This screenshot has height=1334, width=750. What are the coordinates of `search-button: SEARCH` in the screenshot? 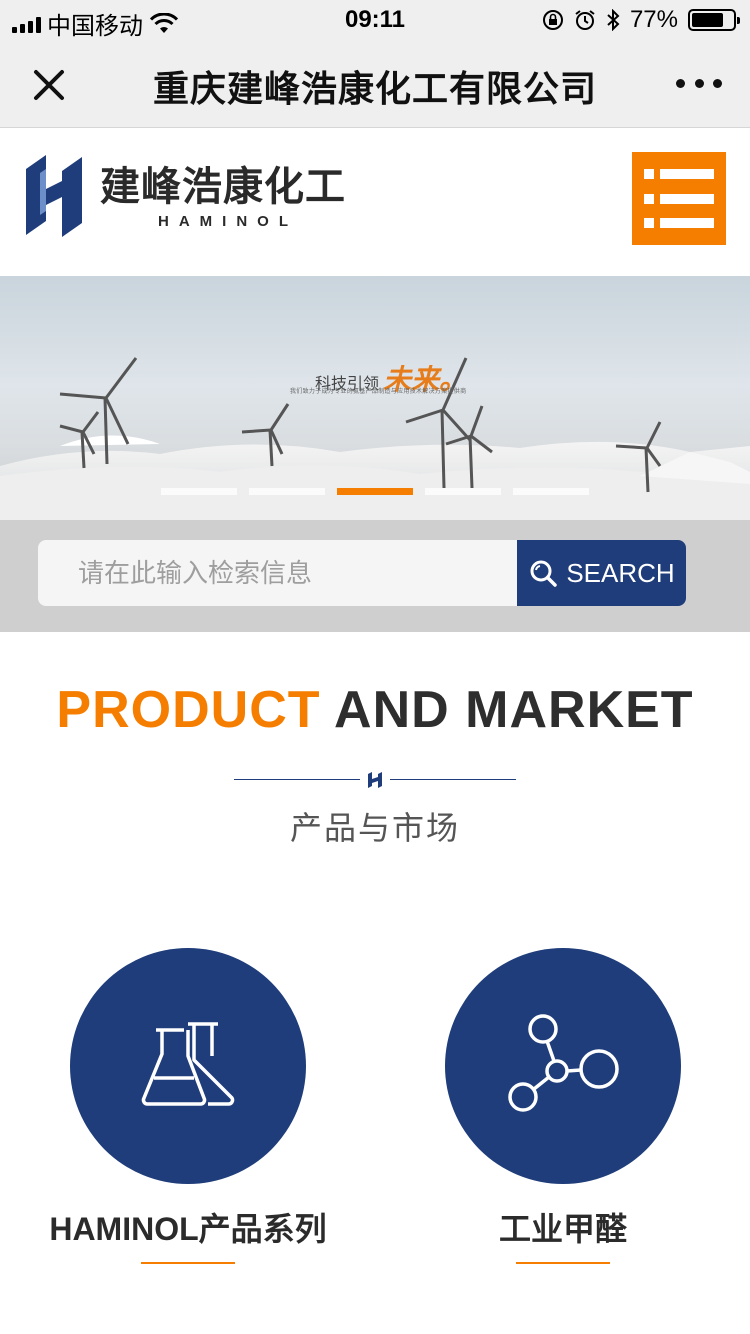 It's located at (601, 573).